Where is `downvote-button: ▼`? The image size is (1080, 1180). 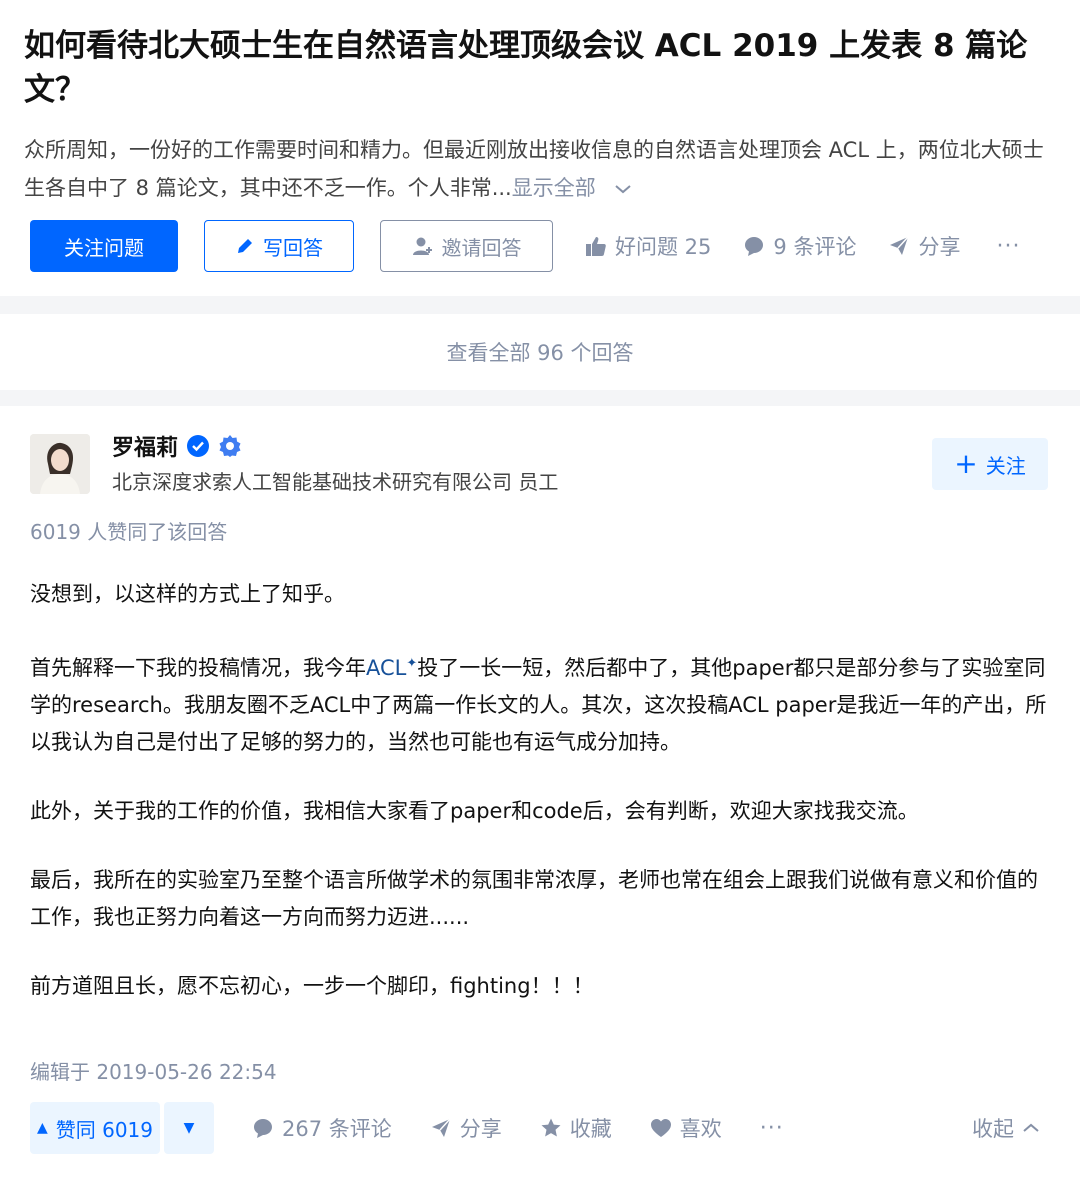 downvote-button: ▼ is located at coordinates (189, 1128).